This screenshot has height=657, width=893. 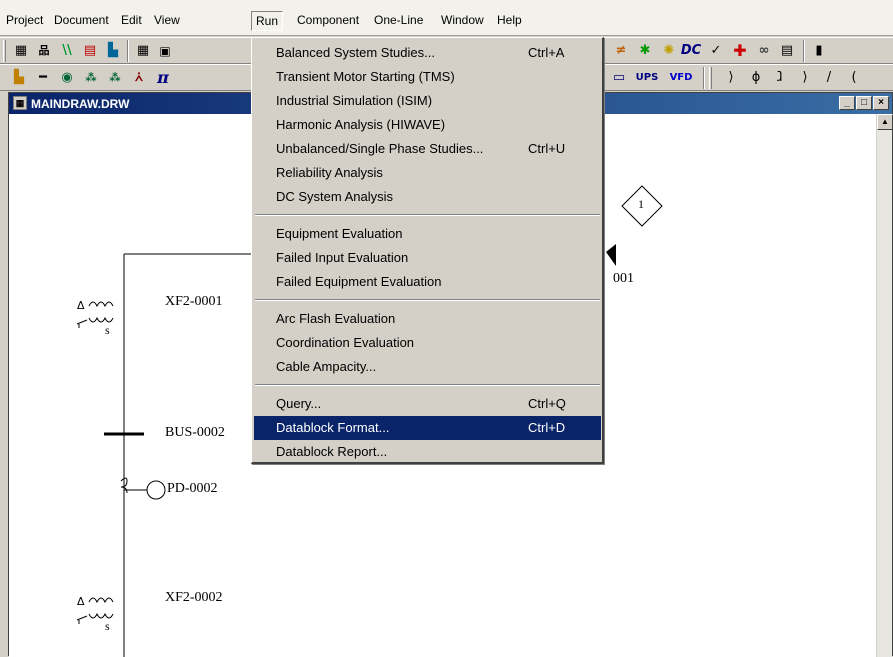 I want to click on red-cross-icon: ✚, so click(x=740, y=51).